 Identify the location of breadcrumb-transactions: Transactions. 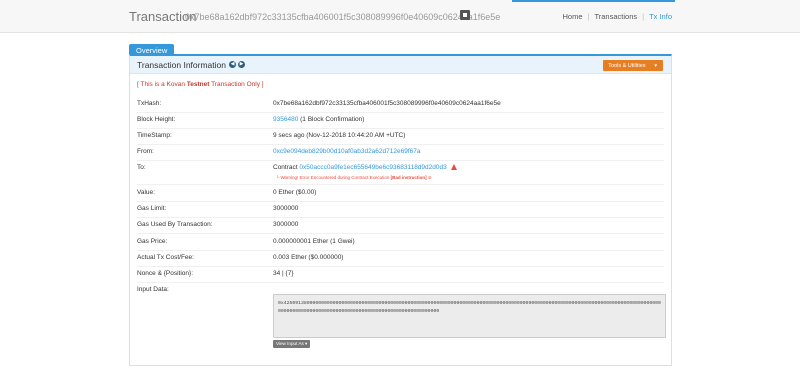
(615, 16).